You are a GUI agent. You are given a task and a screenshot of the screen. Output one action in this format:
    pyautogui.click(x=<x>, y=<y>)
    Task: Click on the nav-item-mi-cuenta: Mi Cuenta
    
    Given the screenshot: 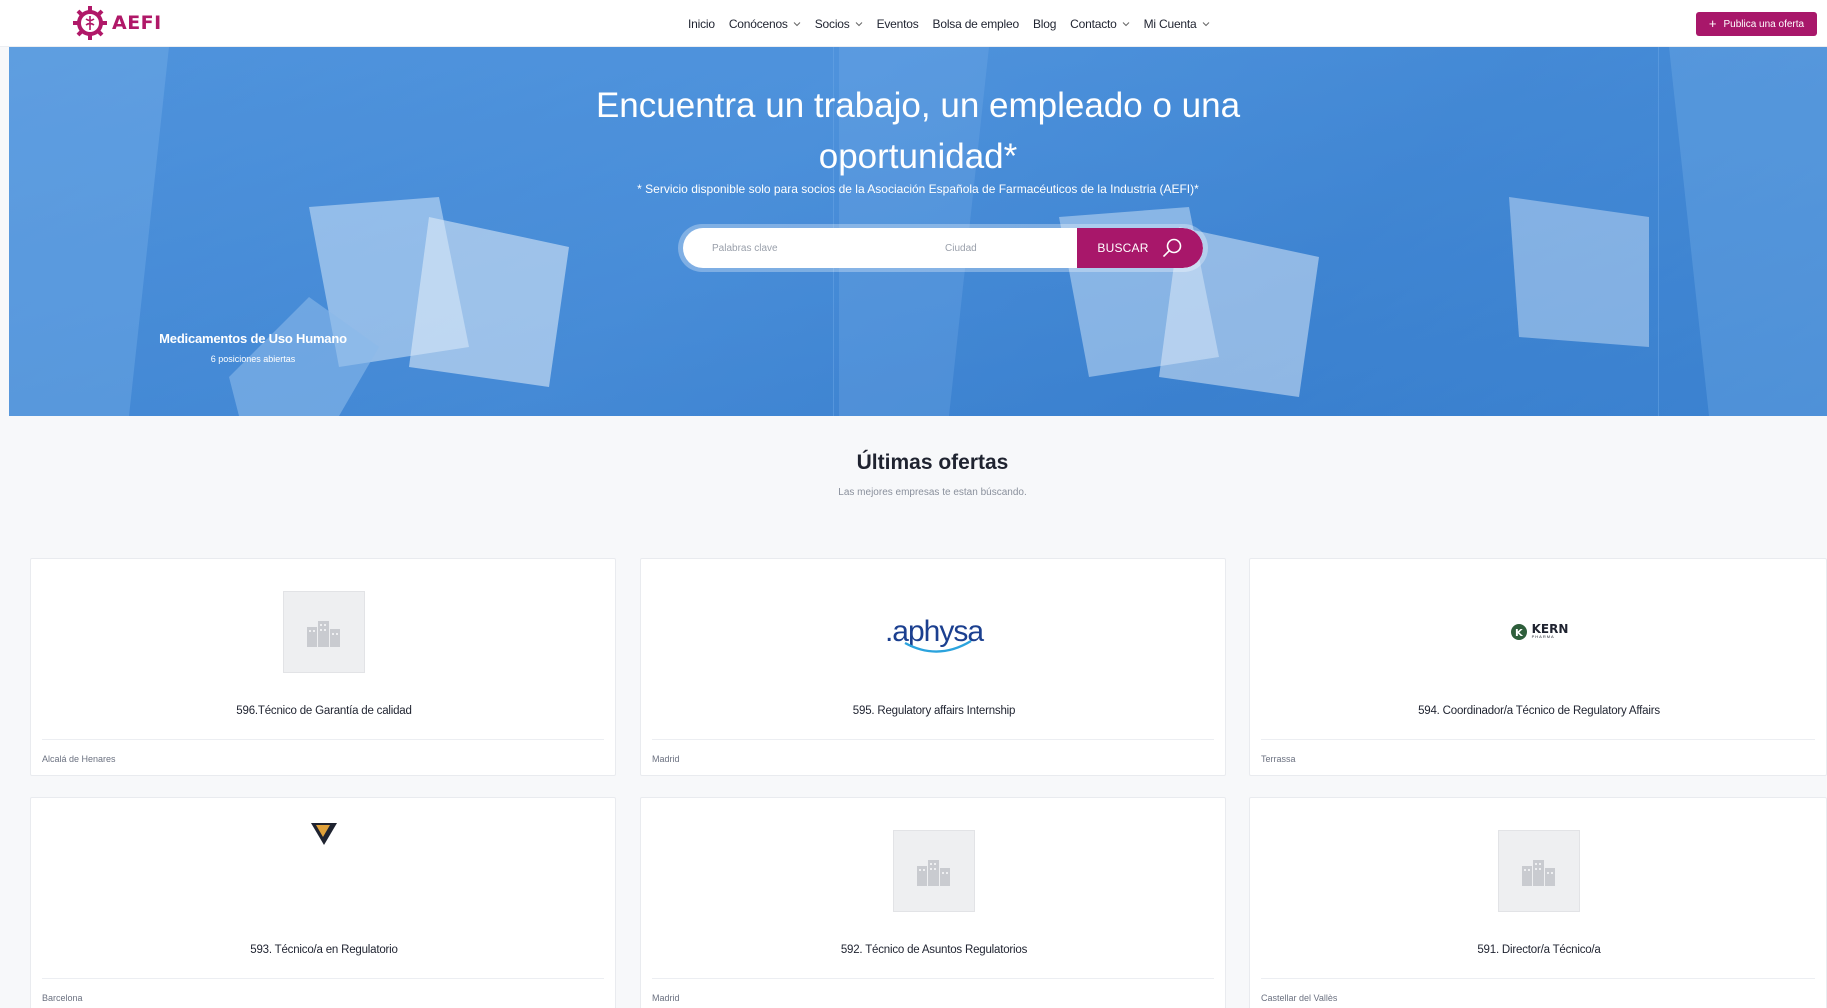 What is the action you would take?
    pyautogui.click(x=1177, y=24)
    